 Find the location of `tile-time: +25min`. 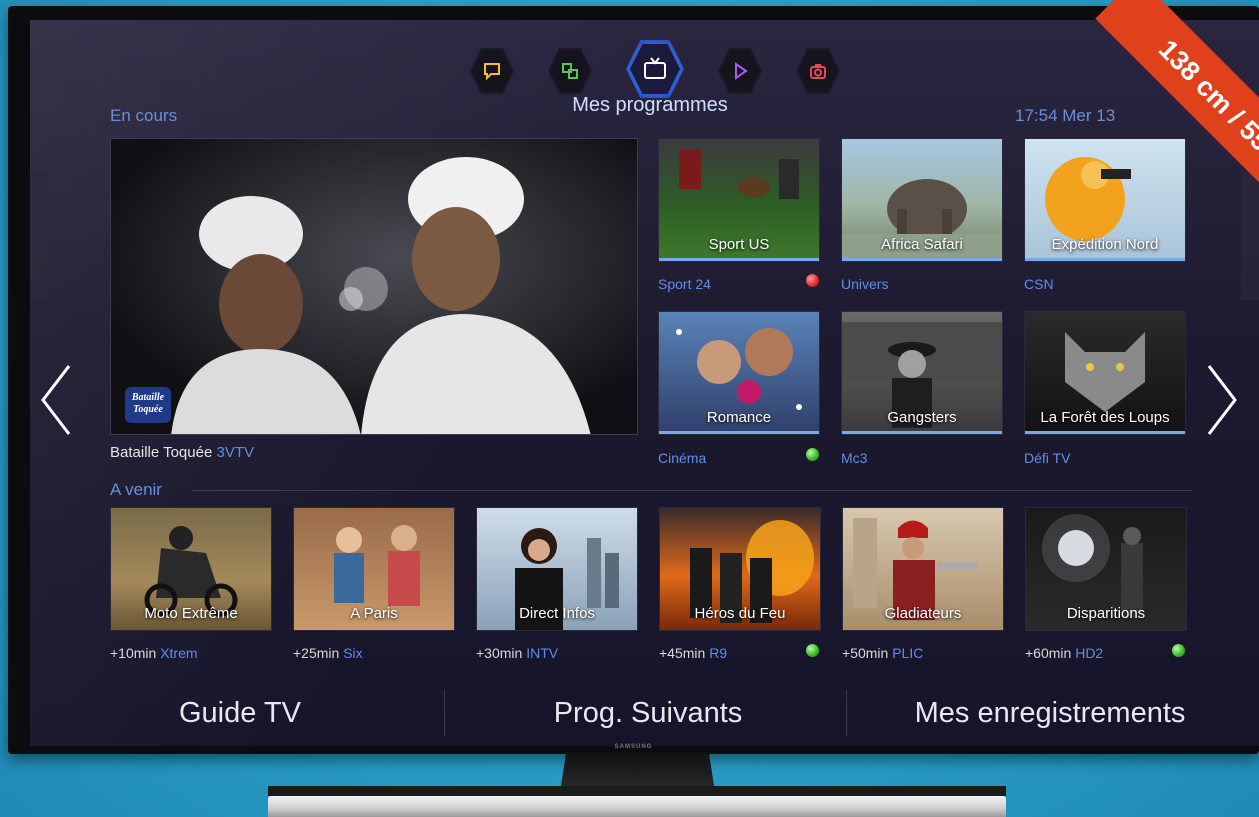

tile-time: +25min is located at coordinates (316, 653).